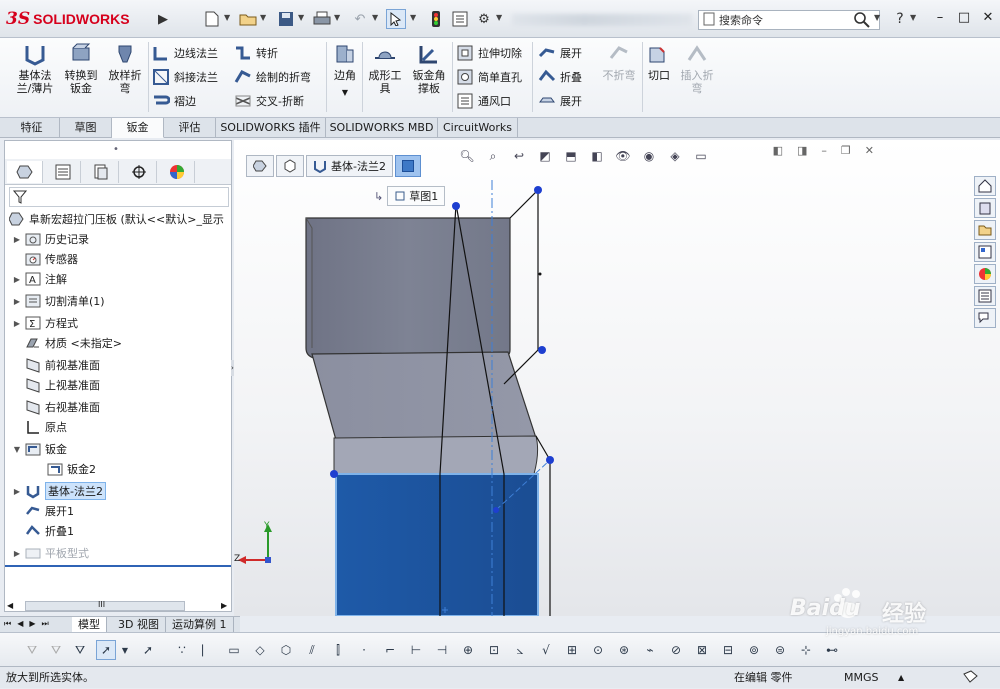 The image size is (1000, 689). Describe the element at coordinates (224, 605) in the screenshot. I see `scroll-right-arrow-icon: ▶` at that location.